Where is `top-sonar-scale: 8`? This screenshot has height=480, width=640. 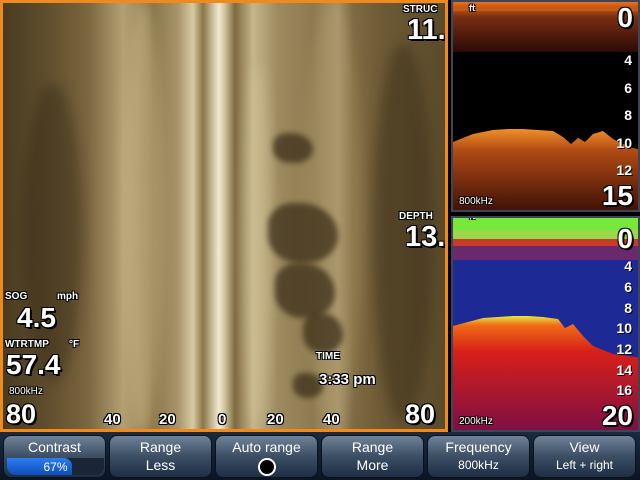
top-sonar-scale: 8 is located at coordinates (628, 115).